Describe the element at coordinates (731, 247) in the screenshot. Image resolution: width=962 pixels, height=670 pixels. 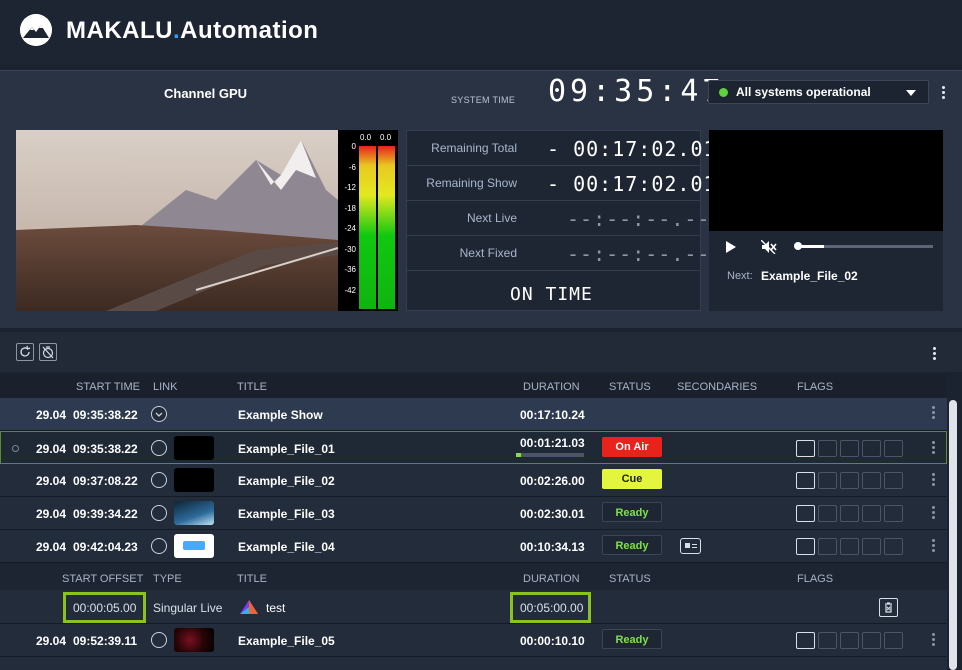
I see `play-icon` at that location.